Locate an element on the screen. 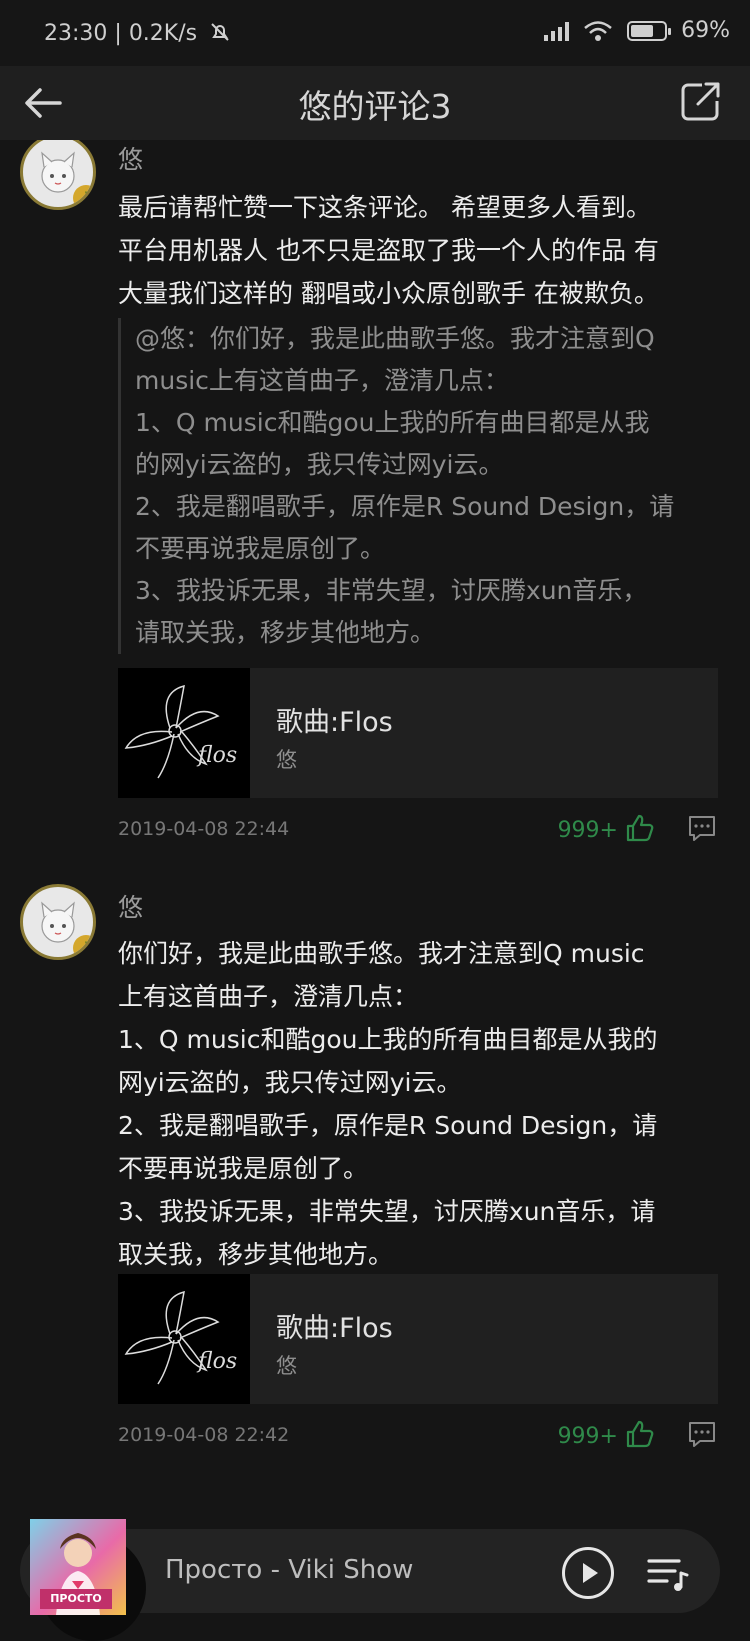 This screenshot has width=750, height=1641. playlist-queue-icon is located at coordinates (667, 1573).